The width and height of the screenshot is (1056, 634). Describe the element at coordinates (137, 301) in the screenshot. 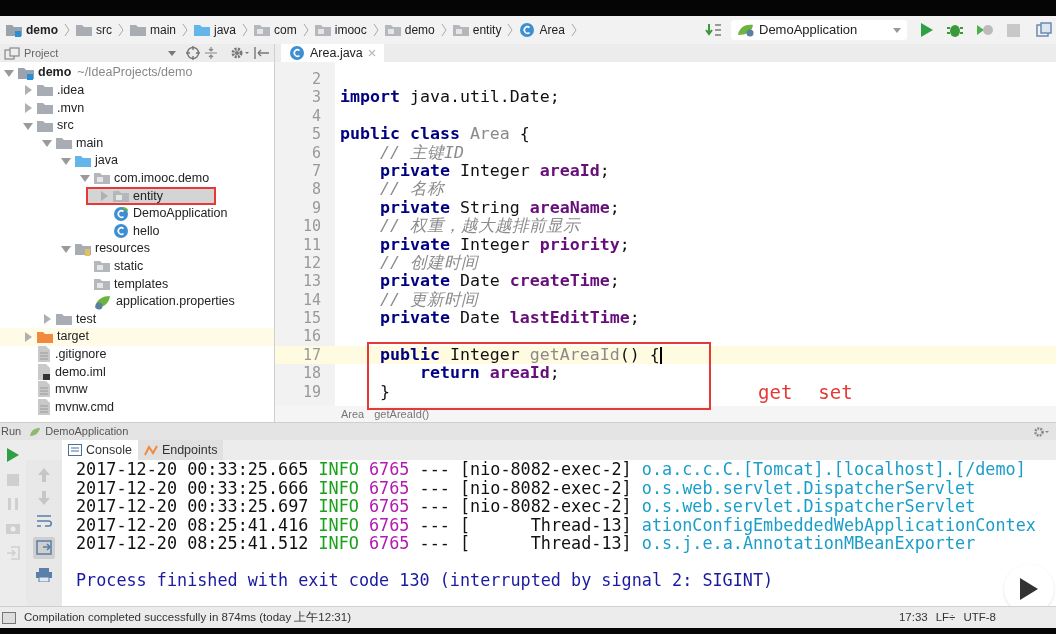

I see `tree-item: application.properties` at that location.